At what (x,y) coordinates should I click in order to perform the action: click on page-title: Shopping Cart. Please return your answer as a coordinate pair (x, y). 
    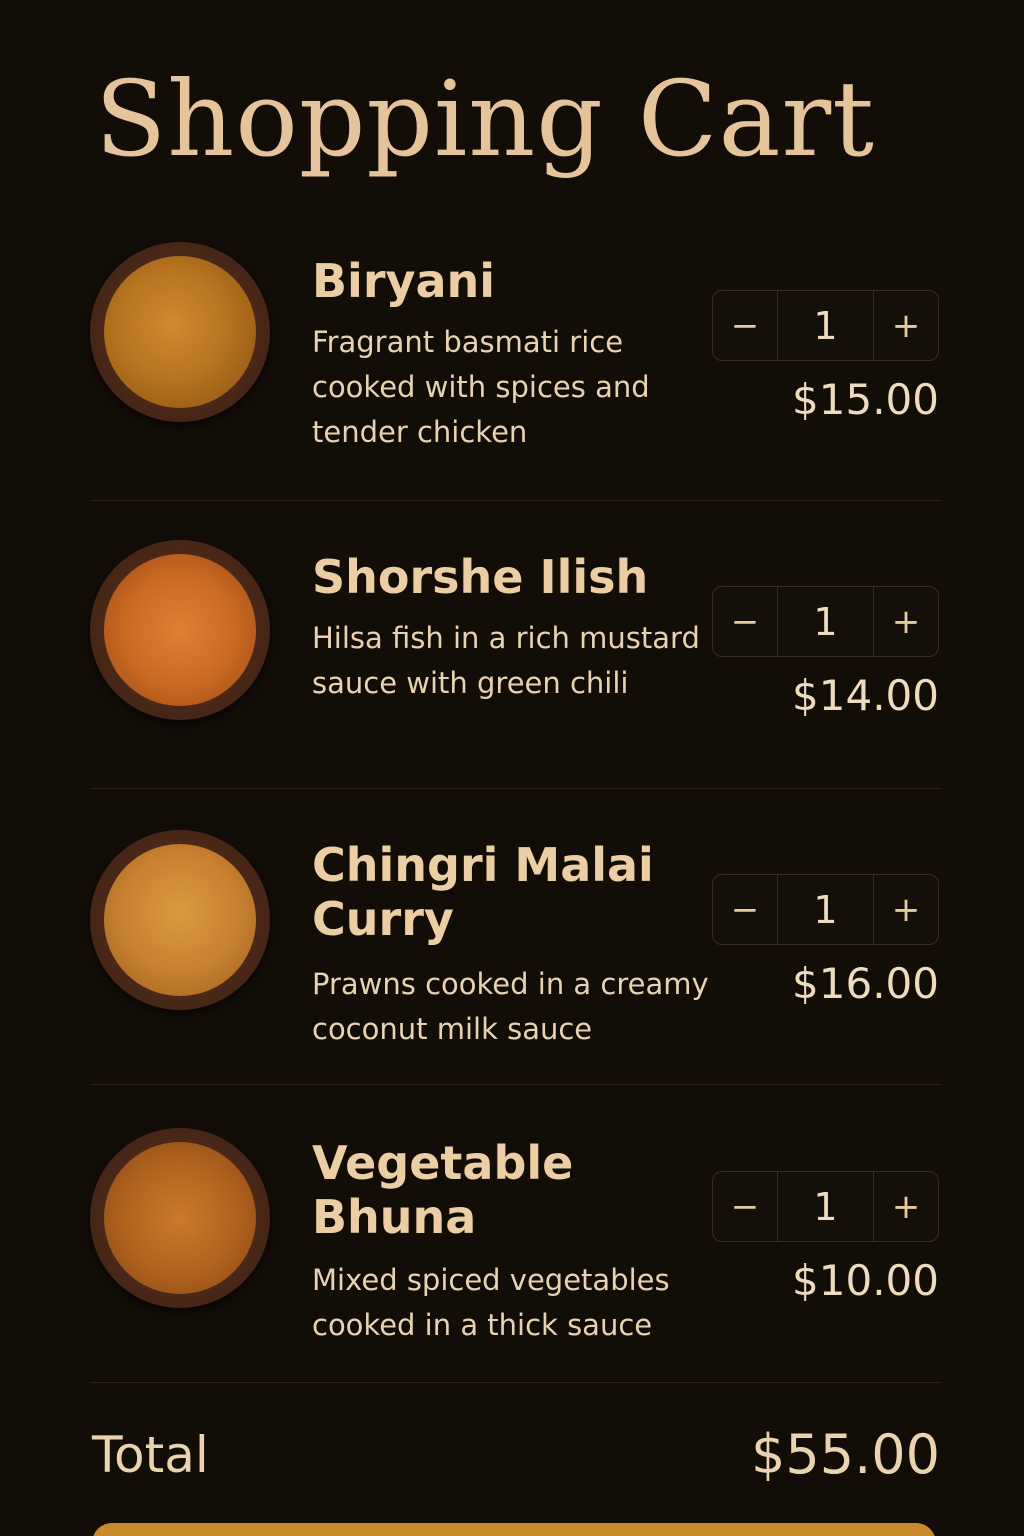
    Looking at the image, I should click on (485, 119).